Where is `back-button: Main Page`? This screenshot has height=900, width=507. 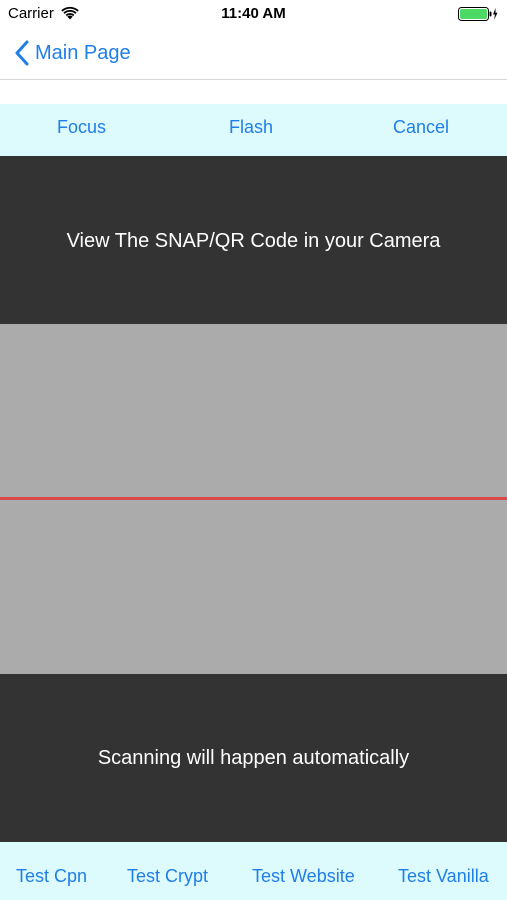
back-button: Main Page is located at coordinates (72, 53).